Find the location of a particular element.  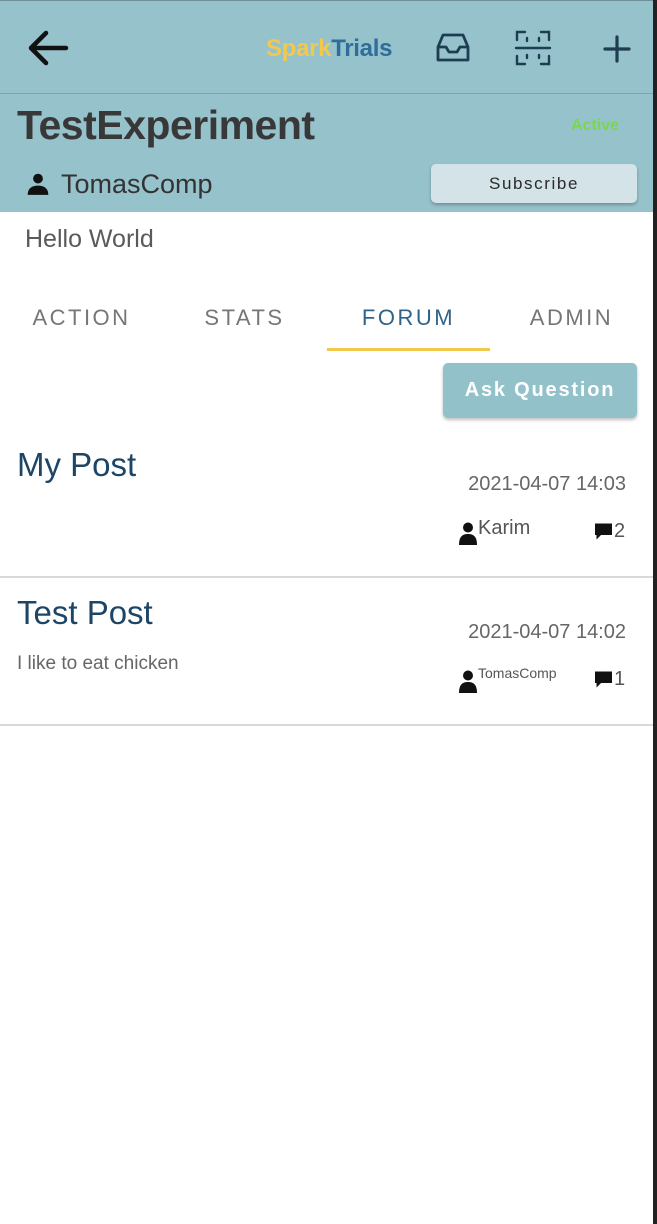

owner-name: TomasComp is located at coordinates (137, 183).